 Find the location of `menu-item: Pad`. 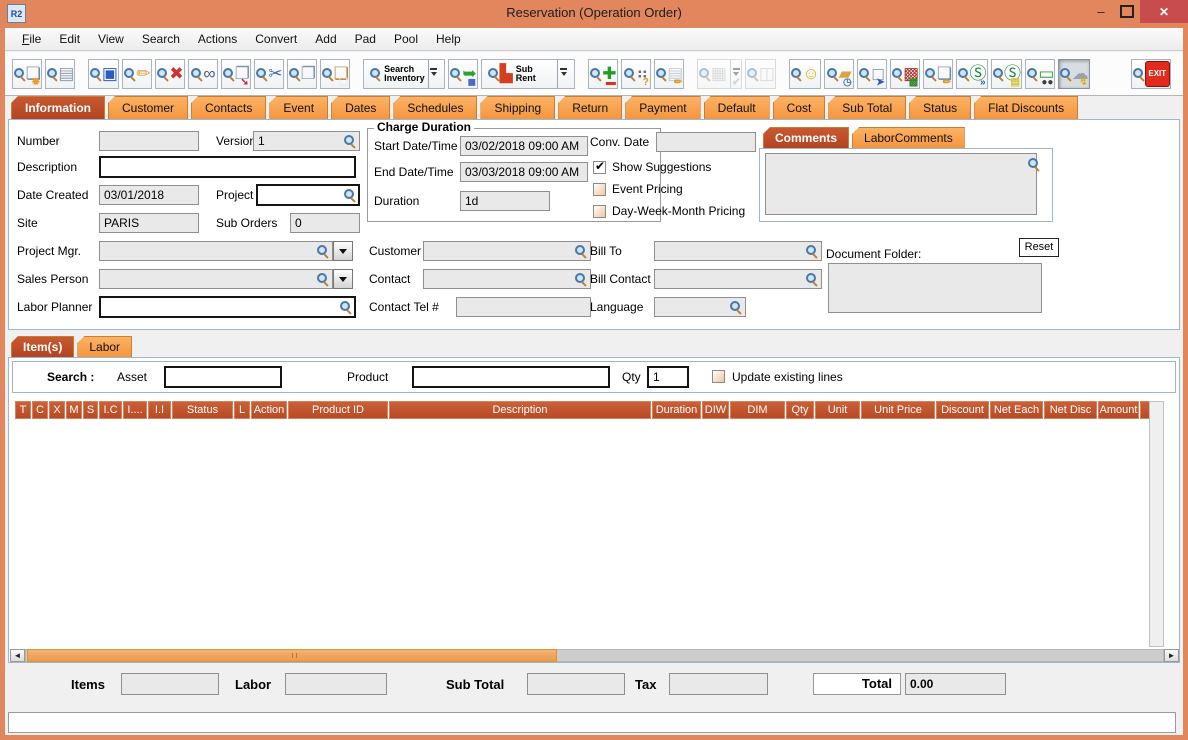

menu-item: Pad is located at coordinates (365, 39).